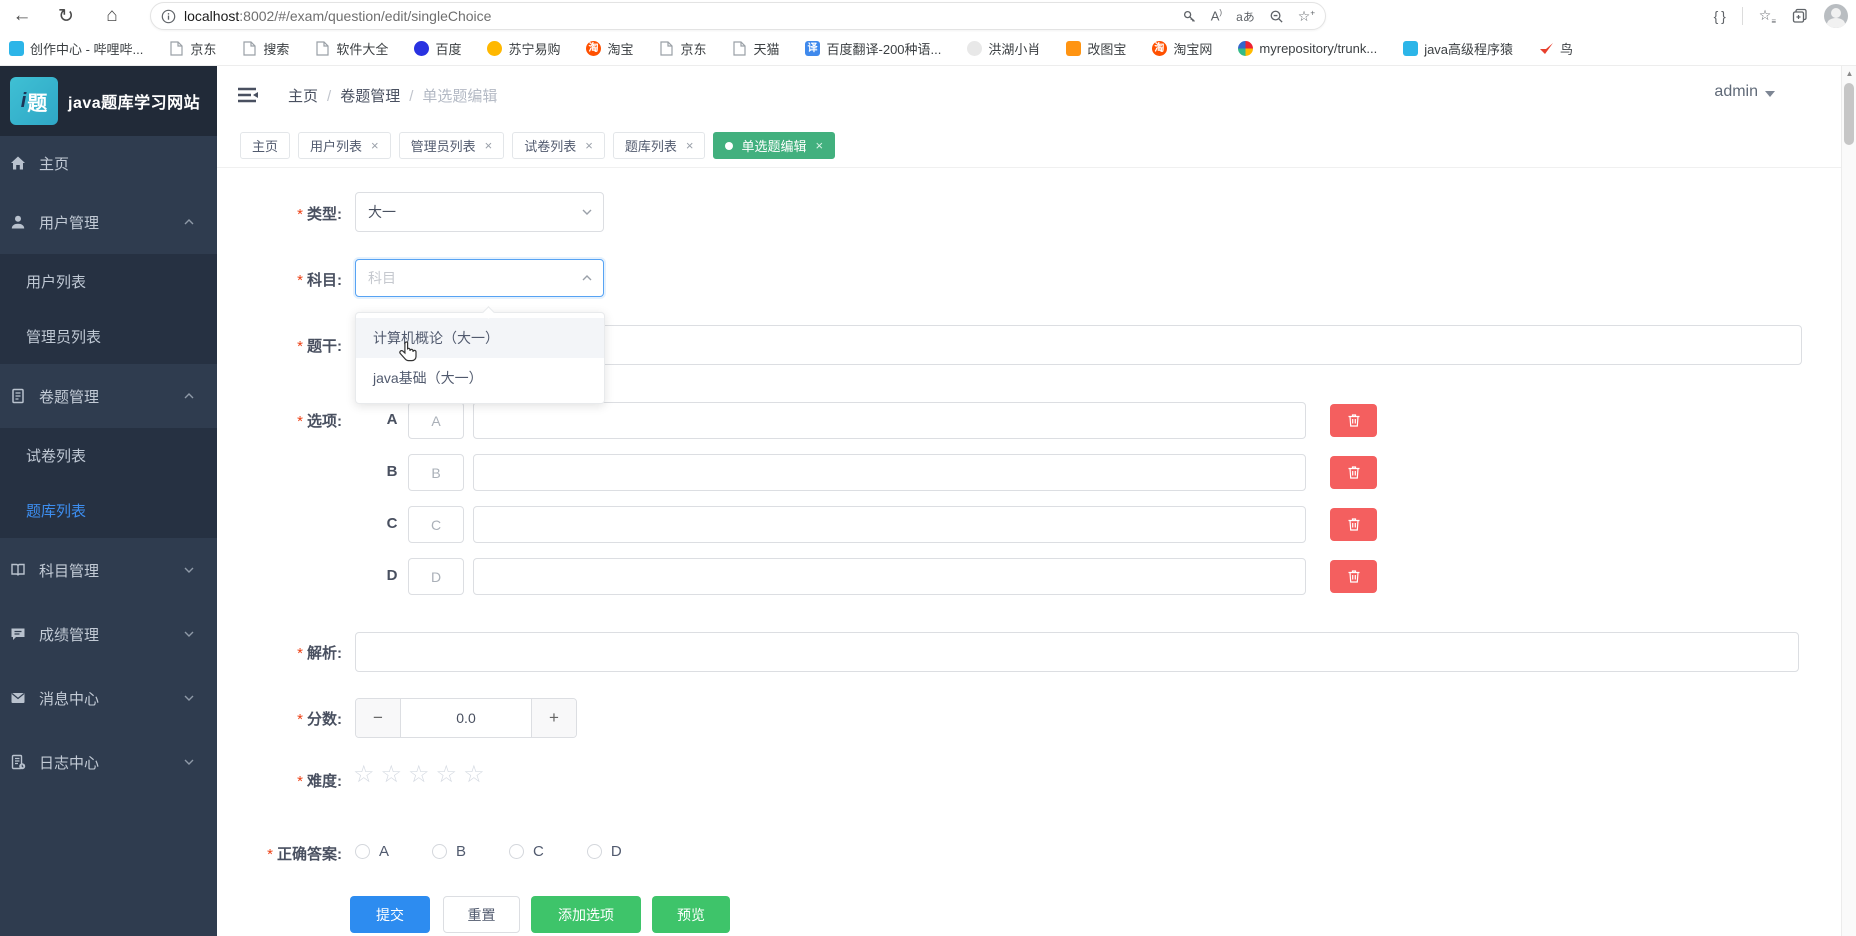  Describe the element at coordinates (466, 718) in the screenshot. I see `score-value: 0.0` at that location.